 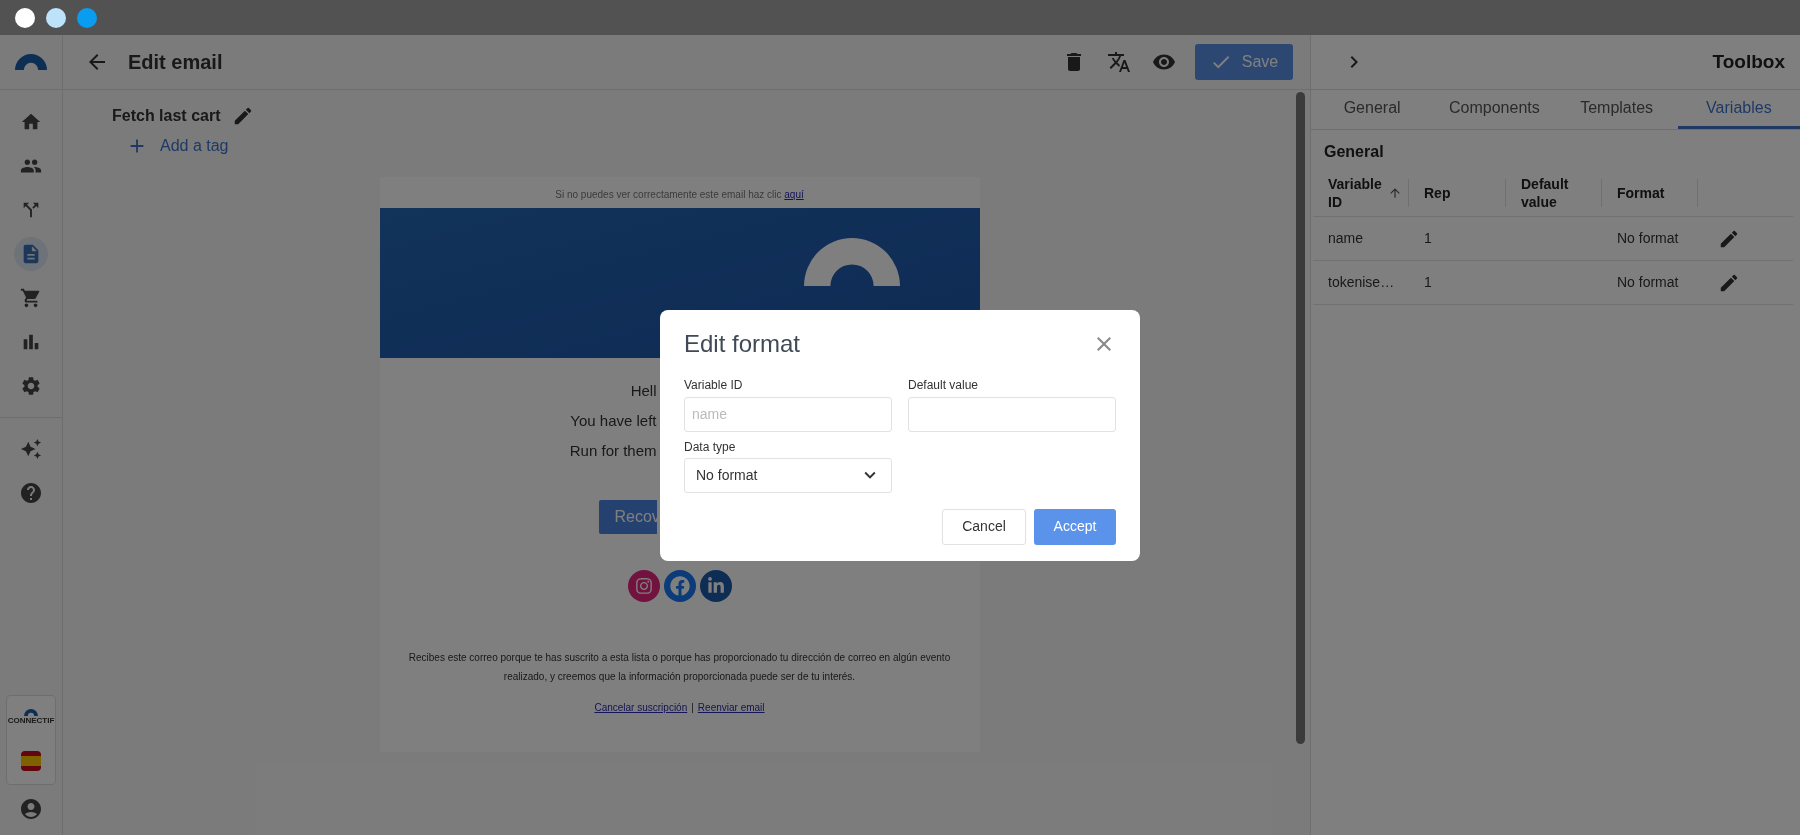 What do you see at coordinates (1012, 414) in the screenshot?
I see `default-value-input` at bounding box center [1012, 414].